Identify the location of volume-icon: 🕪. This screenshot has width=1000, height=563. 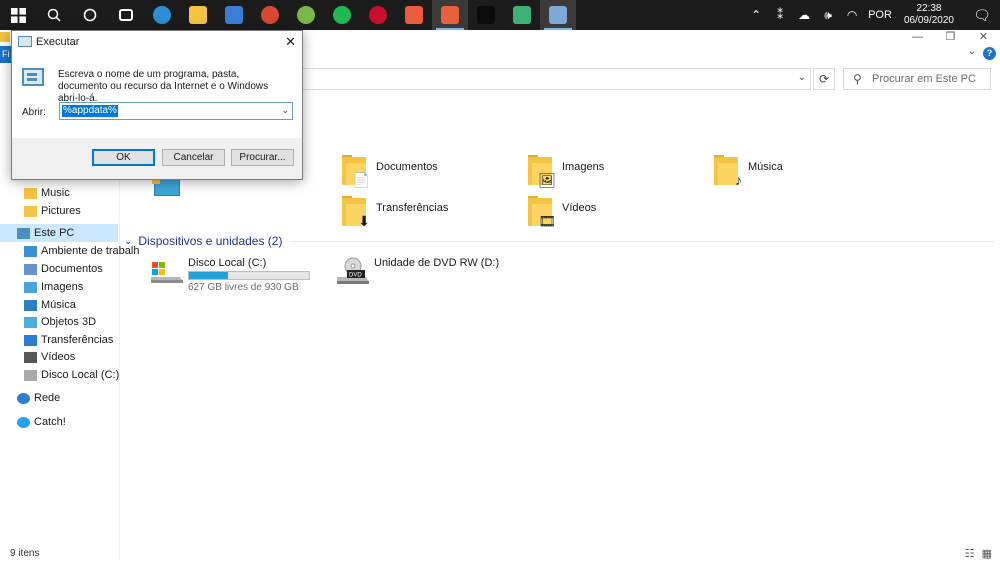
(828, 15).